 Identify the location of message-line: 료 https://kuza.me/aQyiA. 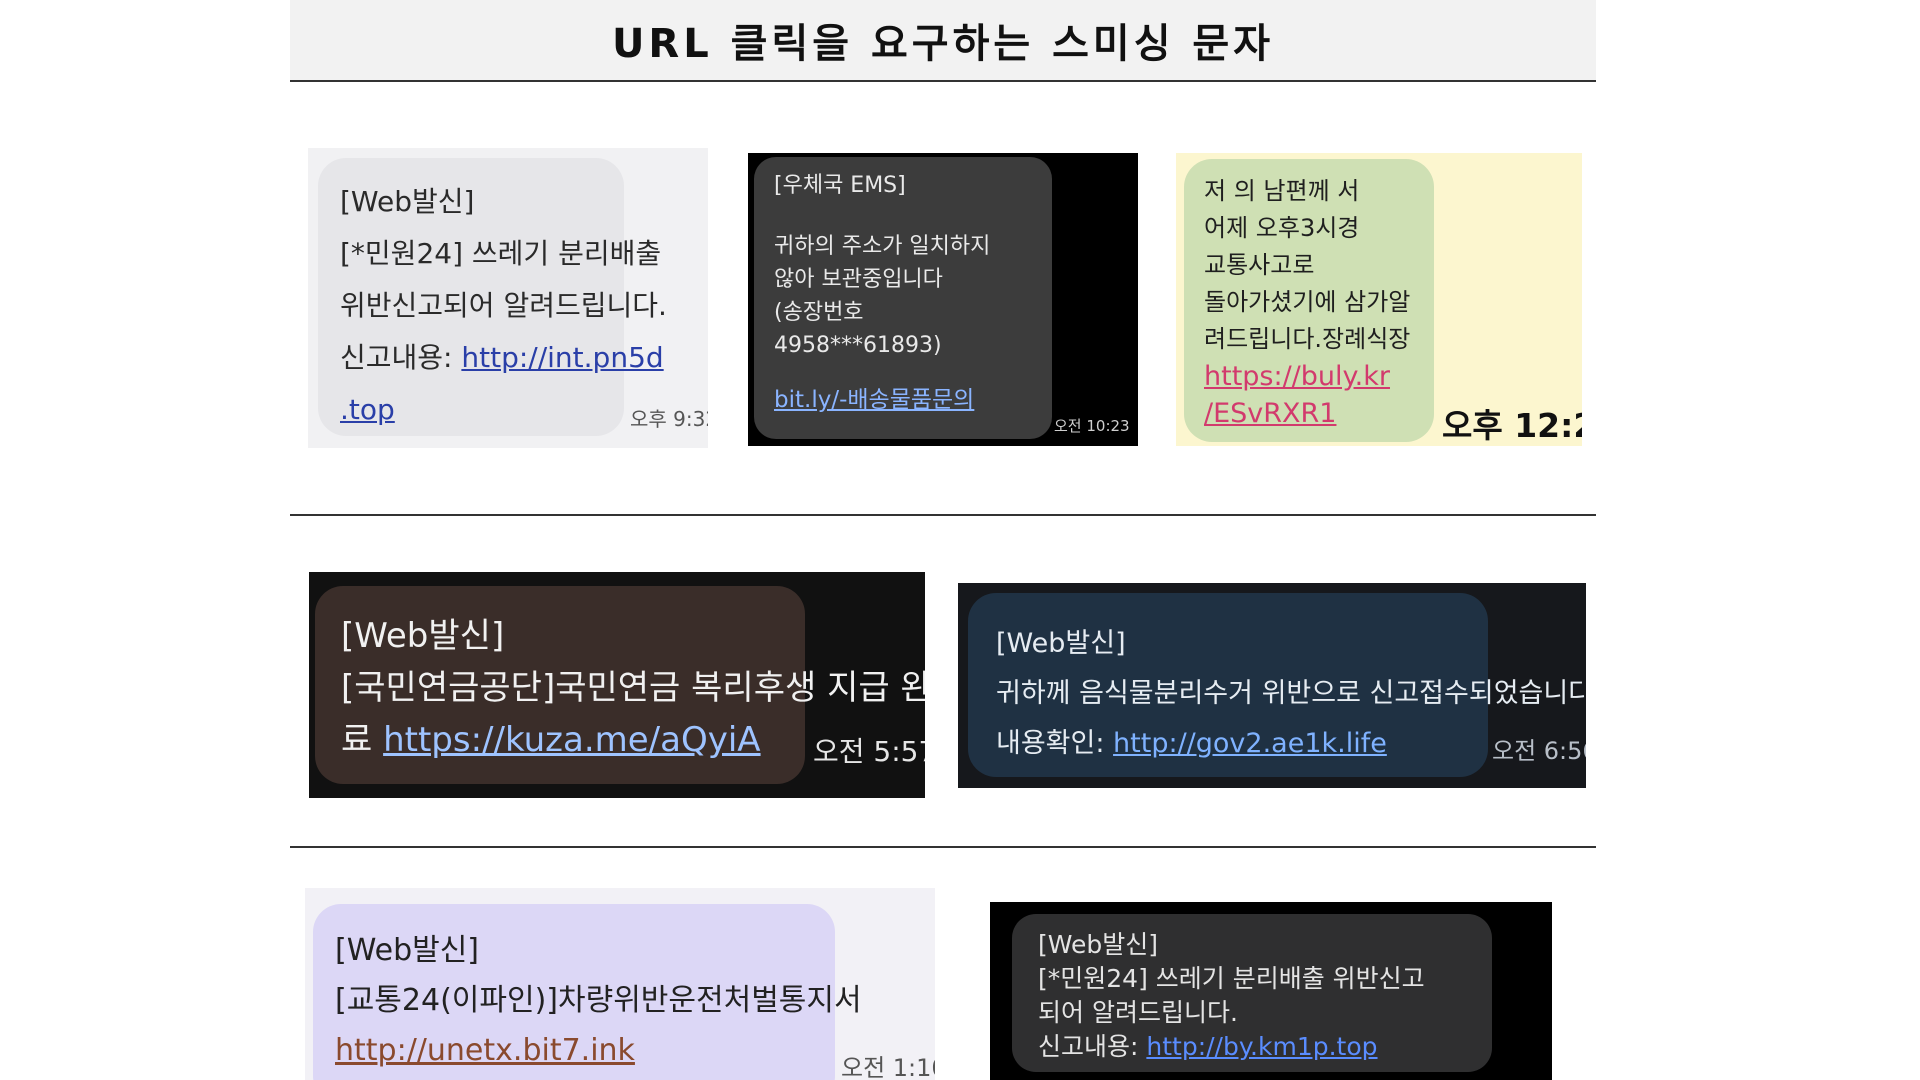
(573, 740).